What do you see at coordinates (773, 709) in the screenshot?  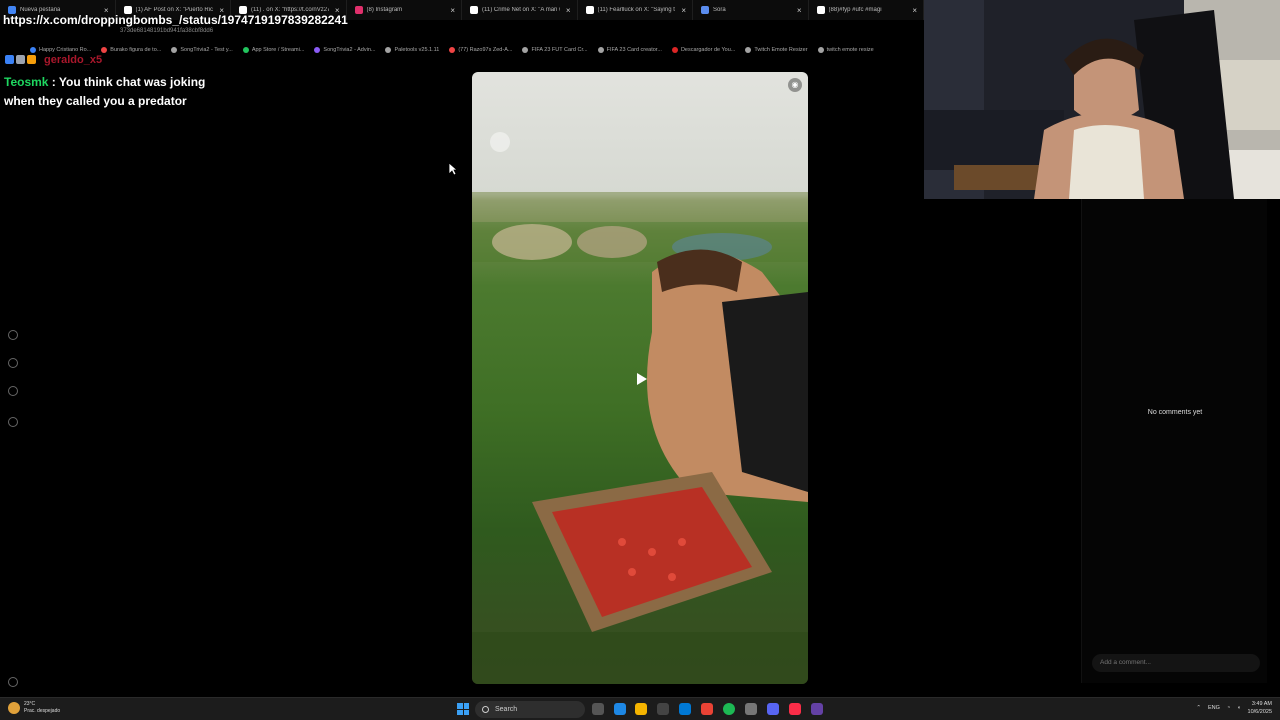 I see `discord-icon` at bounding box center [773, 709].